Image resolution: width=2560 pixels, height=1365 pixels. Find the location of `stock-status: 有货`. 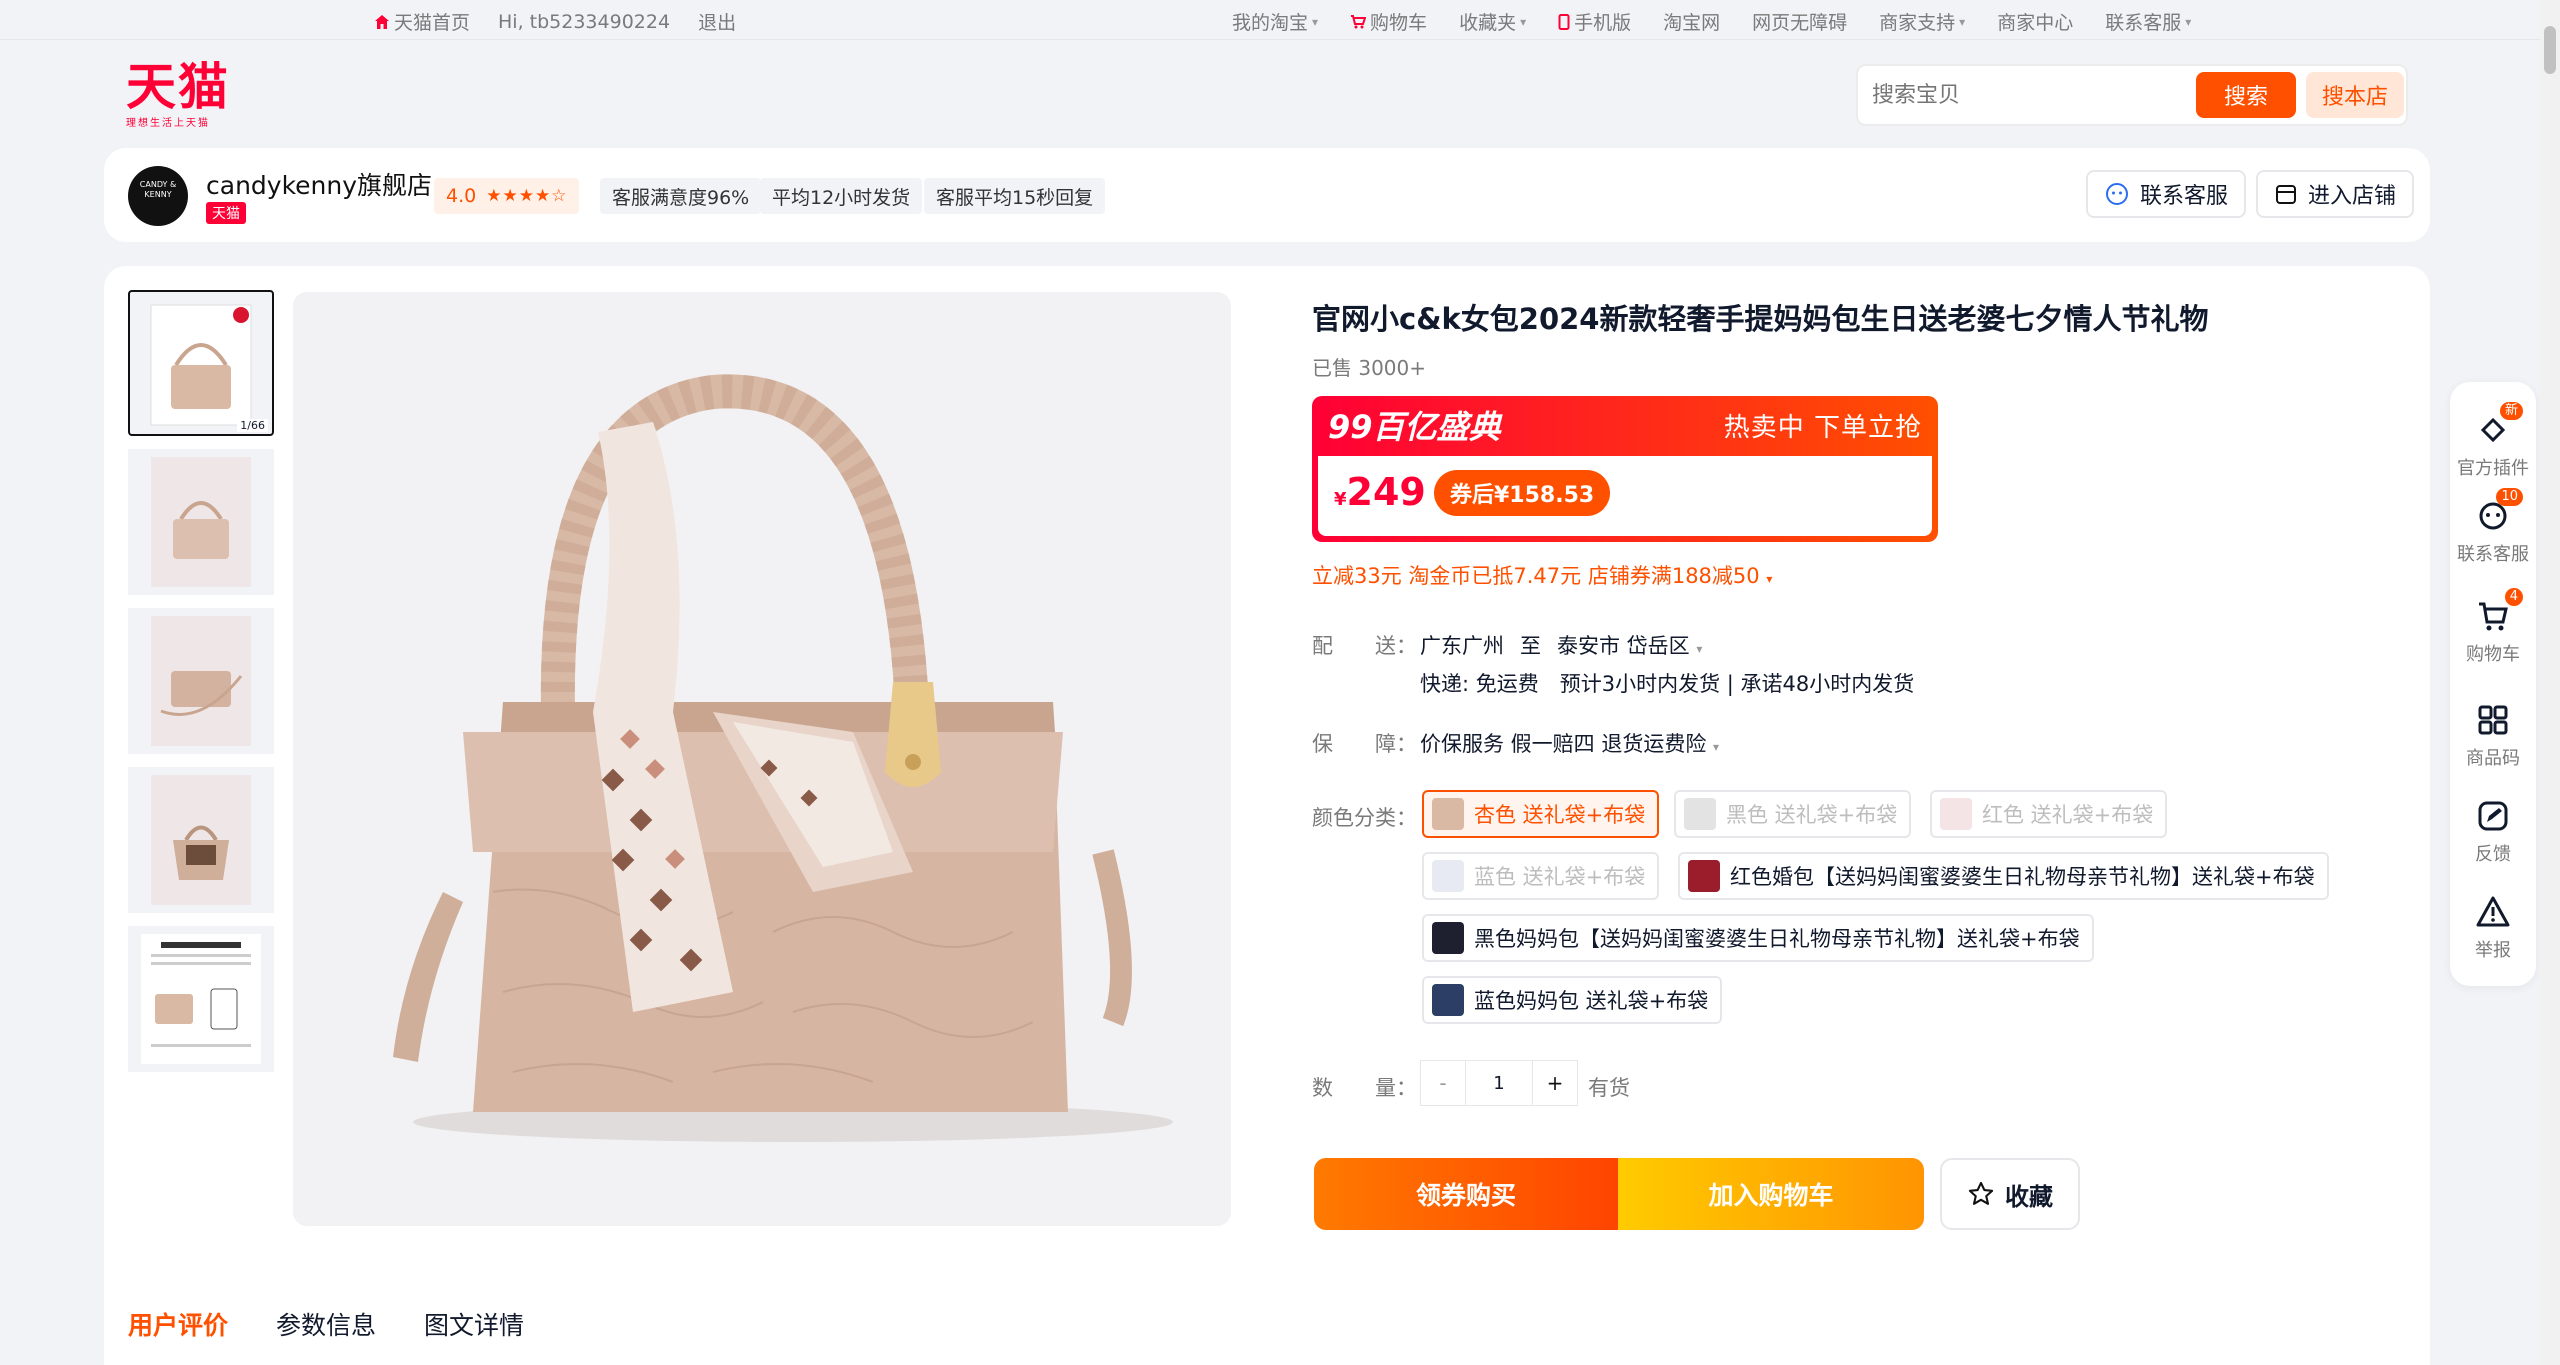

stock-status: 有货 is located at coordinates (1609, 1088).